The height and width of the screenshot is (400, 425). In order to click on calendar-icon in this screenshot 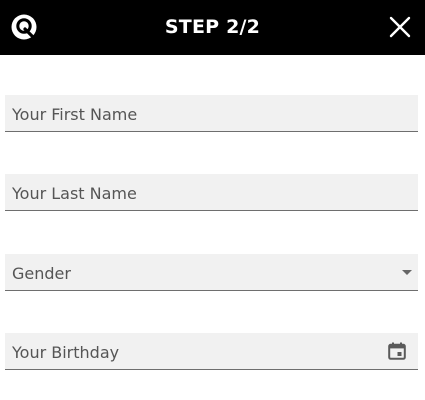, I will do `click(397, 351)`.